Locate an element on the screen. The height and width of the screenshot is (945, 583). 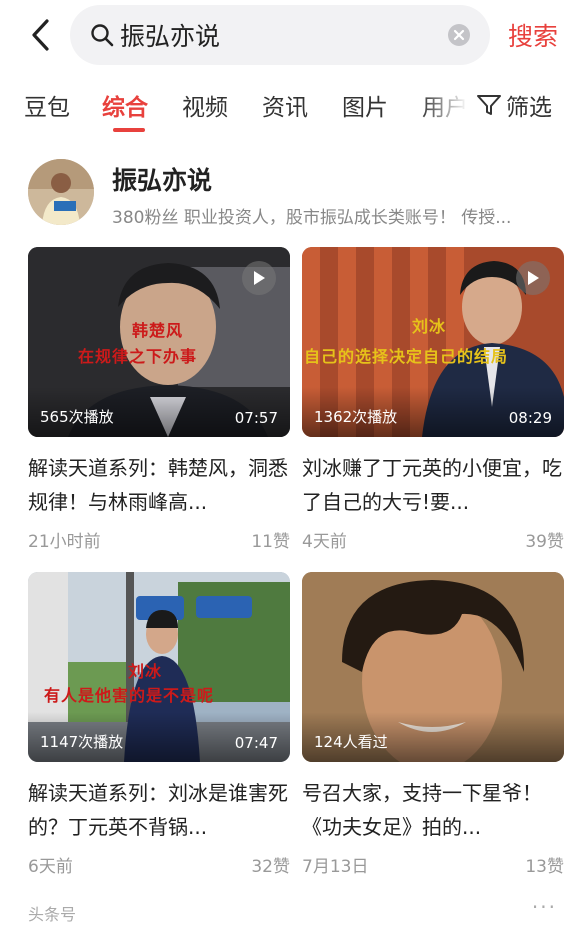
video-caption-name: 韩楚风 is located at coordinates (158, 330).